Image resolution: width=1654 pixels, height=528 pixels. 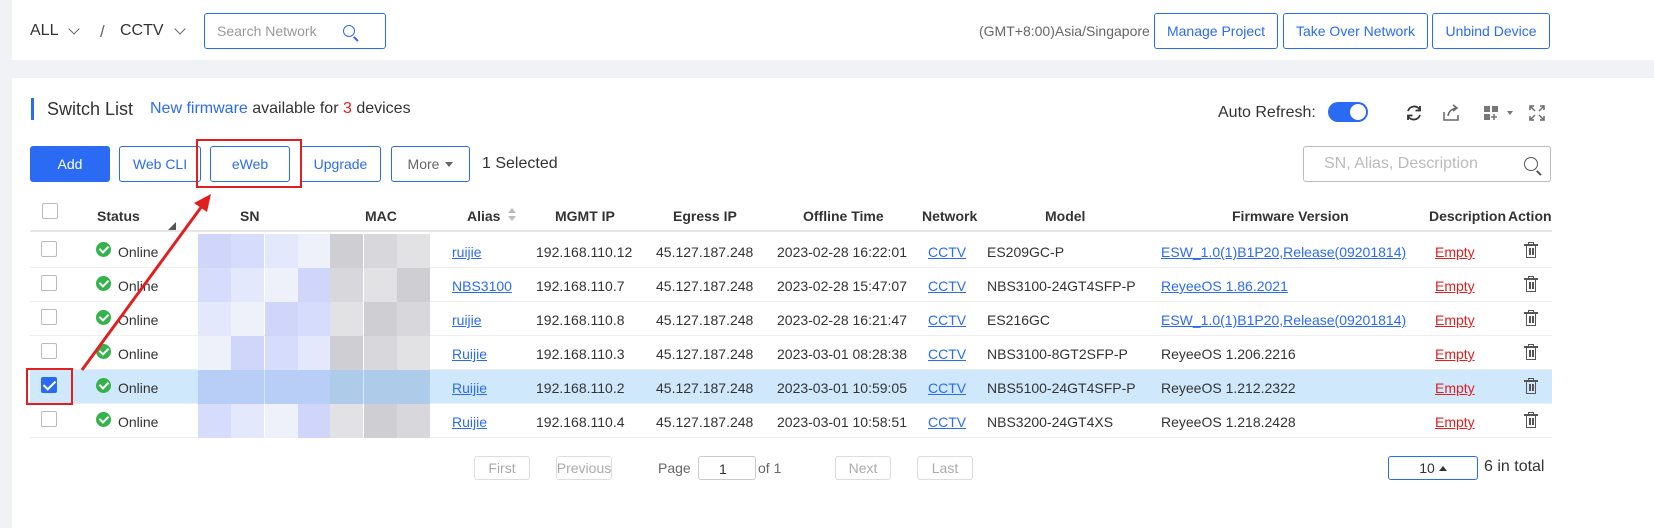 What do you see at coordinates (118, 216) in the screenshot?
I see `column-header-status: Status` at bounding box center [118, 216].